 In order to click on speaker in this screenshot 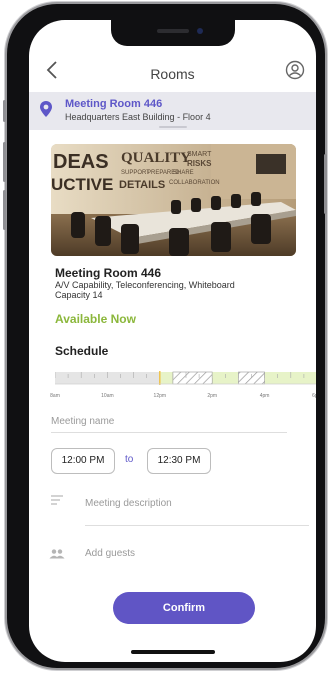, I will do `click(173, 31)`.